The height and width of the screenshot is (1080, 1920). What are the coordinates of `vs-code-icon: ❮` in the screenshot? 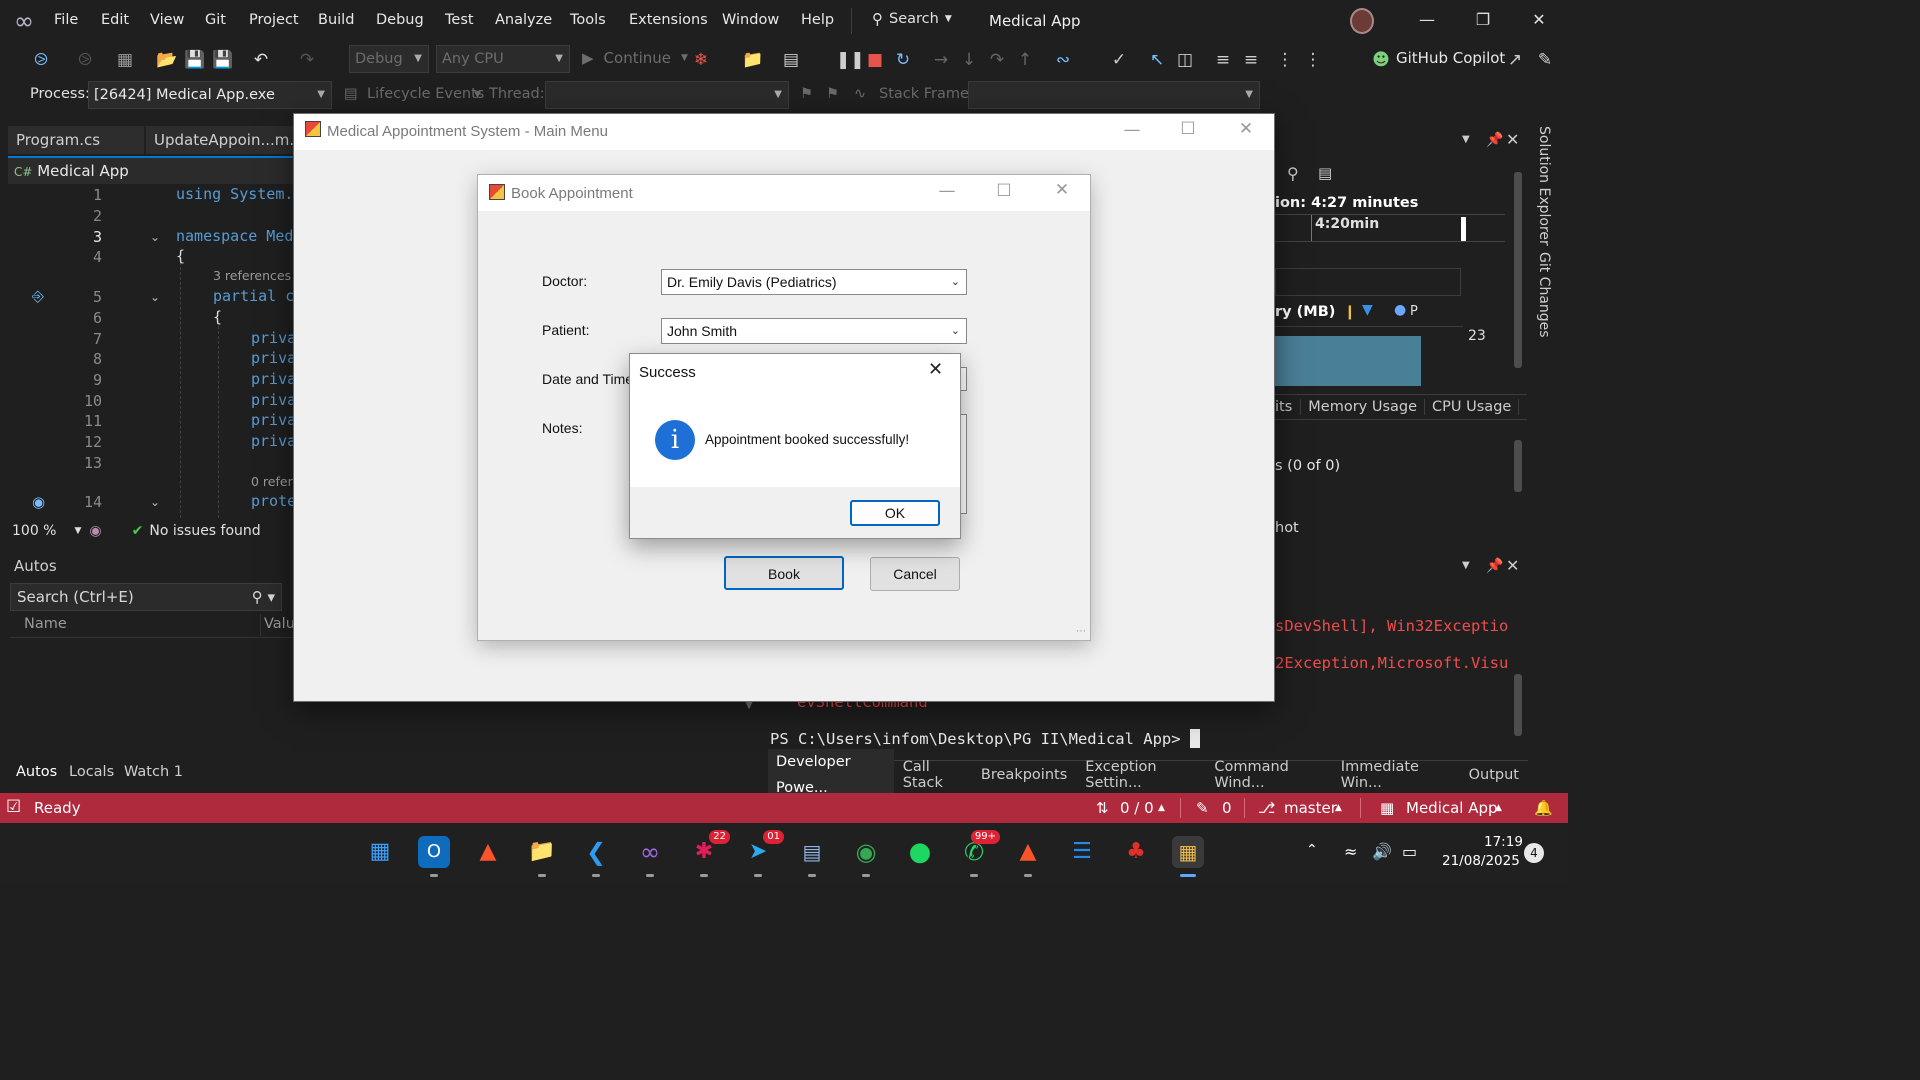 It's located at (596, 856).